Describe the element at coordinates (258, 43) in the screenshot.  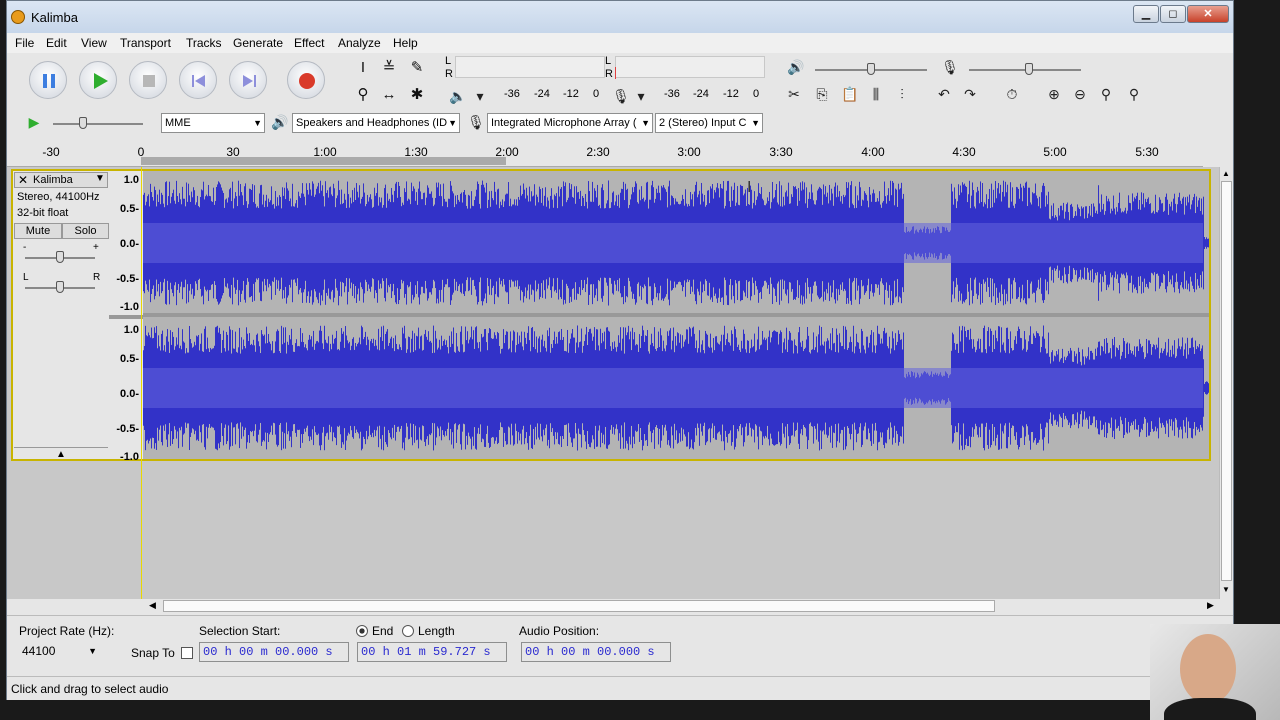
I see `menu-generate: Generate` at that location.